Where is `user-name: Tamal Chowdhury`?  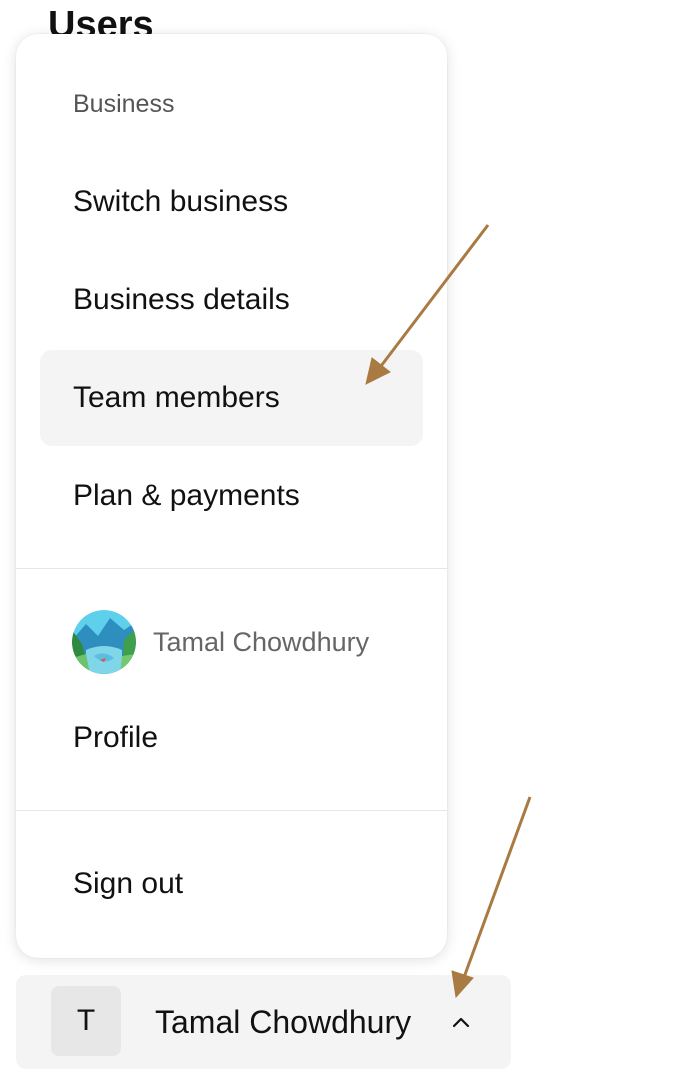
user-name: Tamal Chowdhury is located at coordinates (283, 1021).